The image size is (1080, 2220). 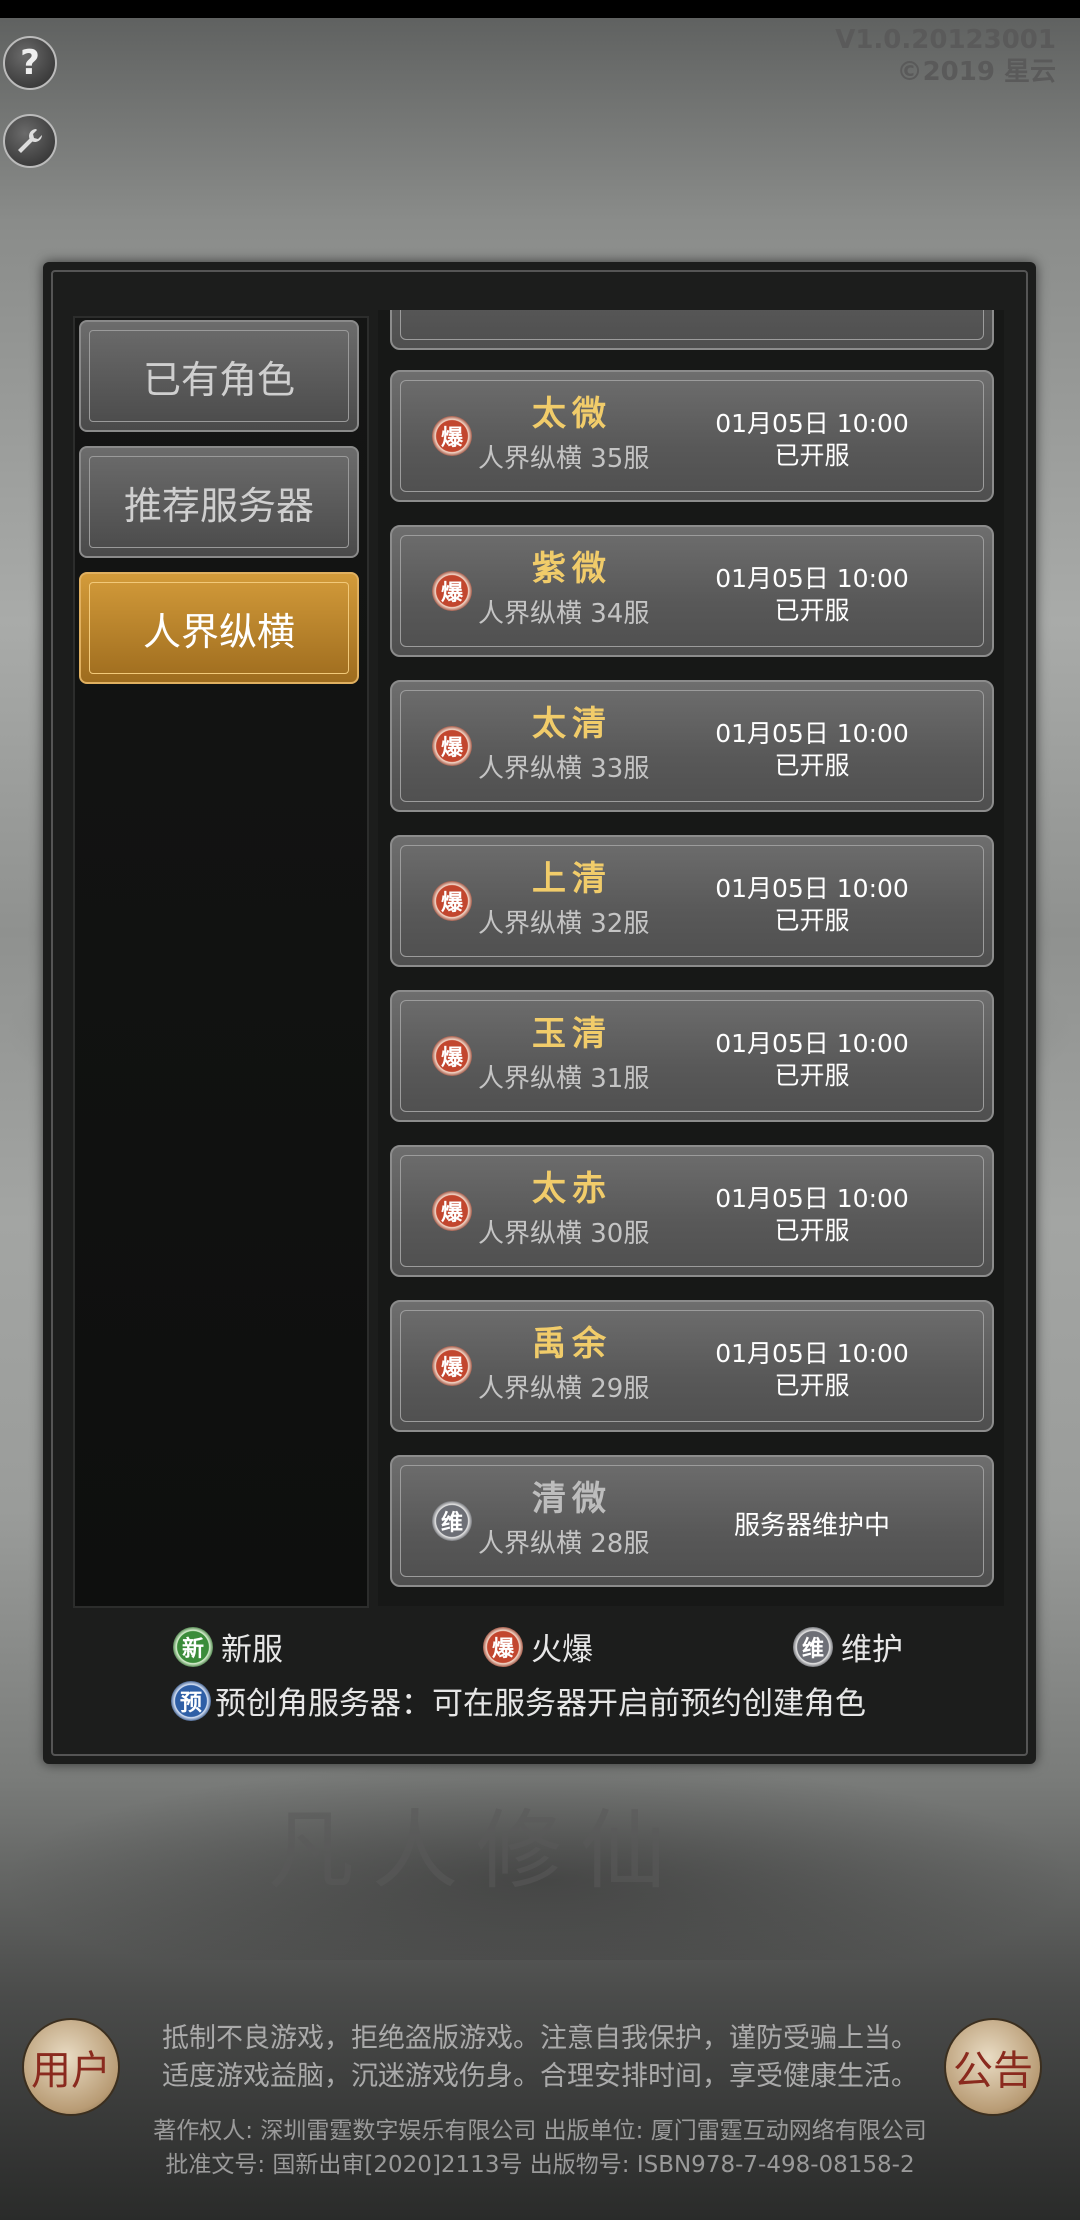 I want to click on server-card: 爆 禹余 人界纵横 29服 01月05日 10:00 已开服, so click(x=692, y=1366).